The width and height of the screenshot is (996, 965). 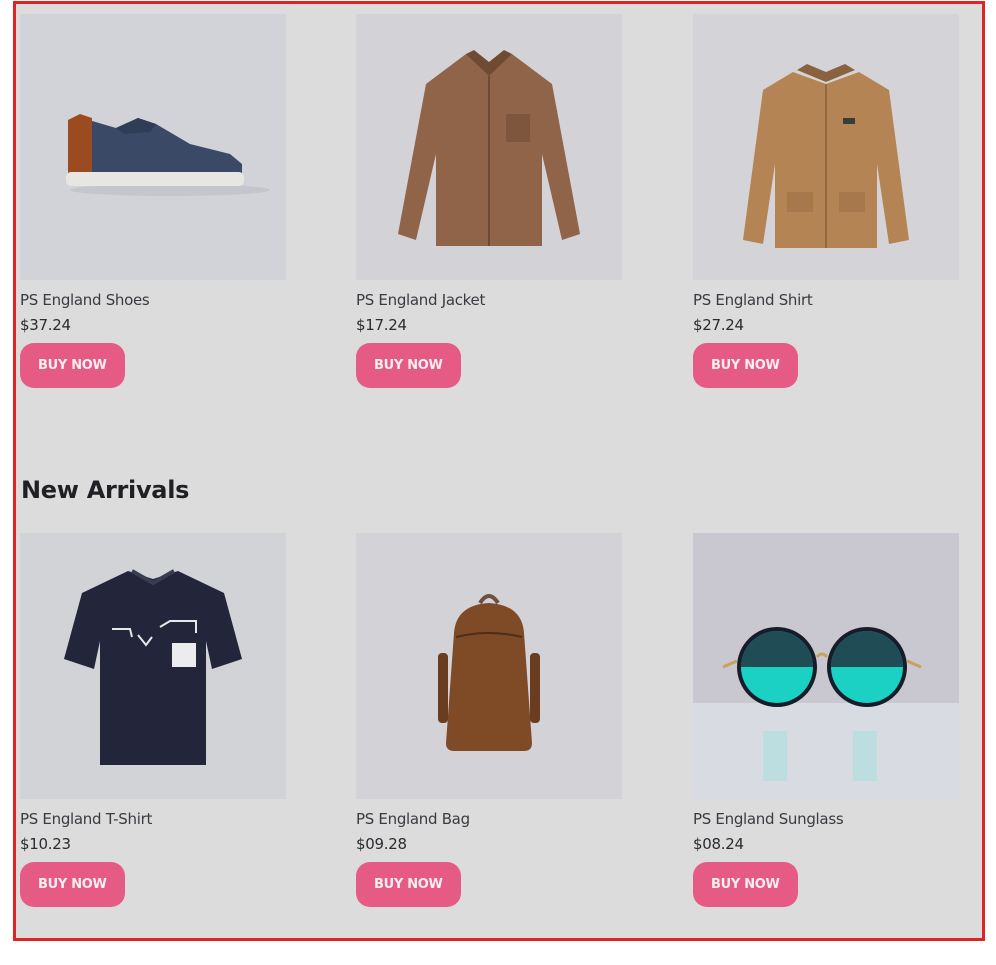 I want to click on section-title-new-arrivals: New Arrivals, so click(x=105, y=490).